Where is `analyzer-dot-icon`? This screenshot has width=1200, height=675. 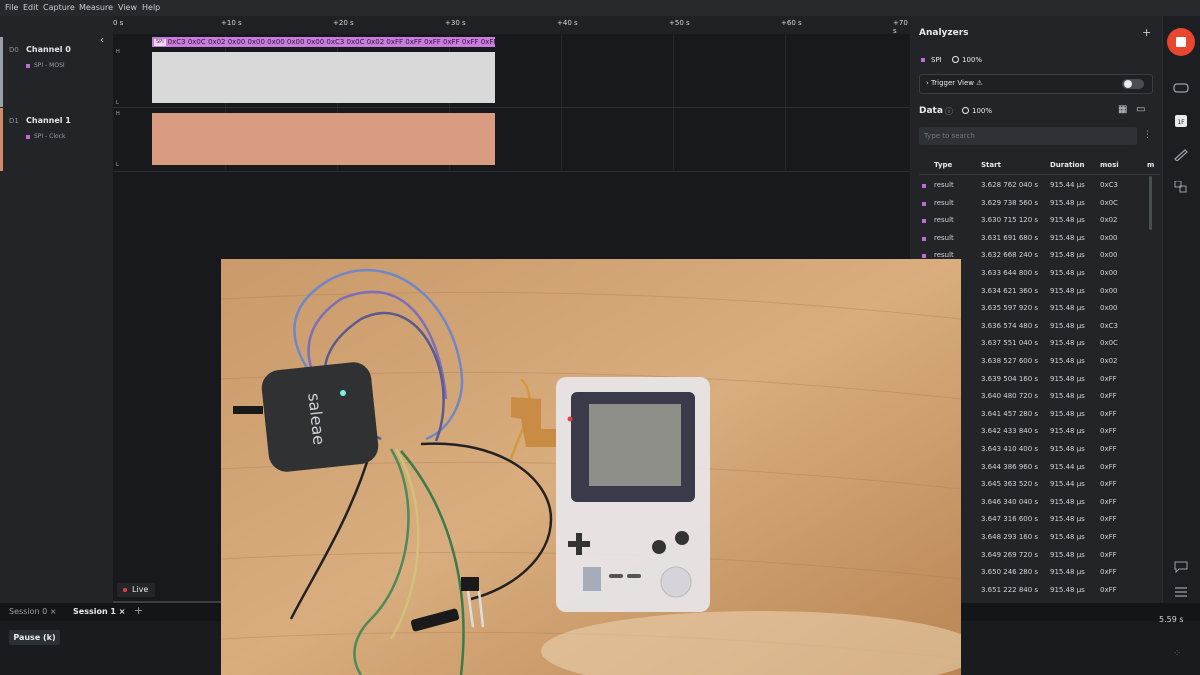
analyzer-dot-icon is located at coordinates (28, 137).